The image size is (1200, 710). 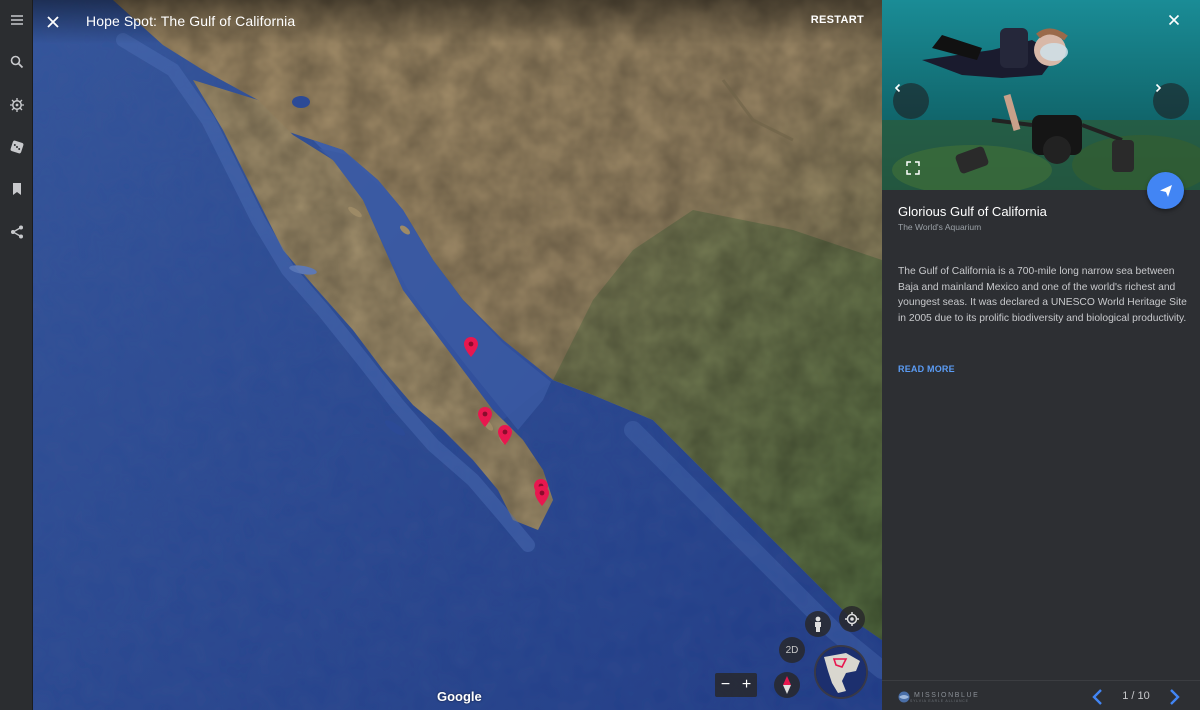 I want to click on search-button, so click(x=16, y=62).